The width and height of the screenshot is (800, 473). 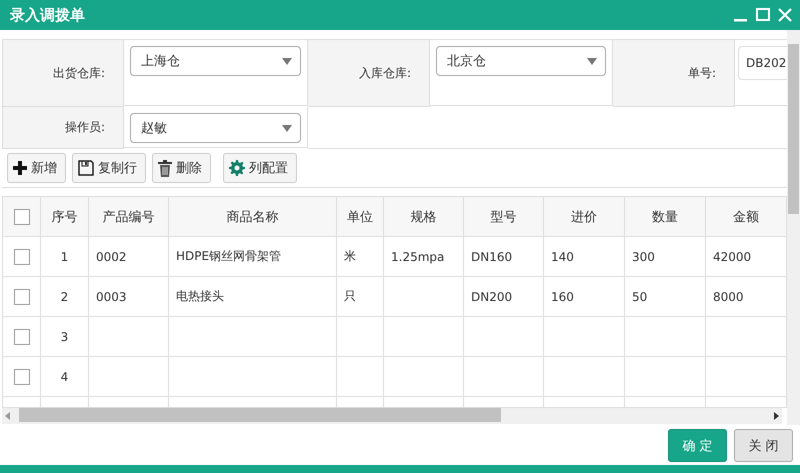 What do you see at coordinates (504, 297) in the screenshot?
I see `table-cell: DN200` at bounding box center [504, 297].